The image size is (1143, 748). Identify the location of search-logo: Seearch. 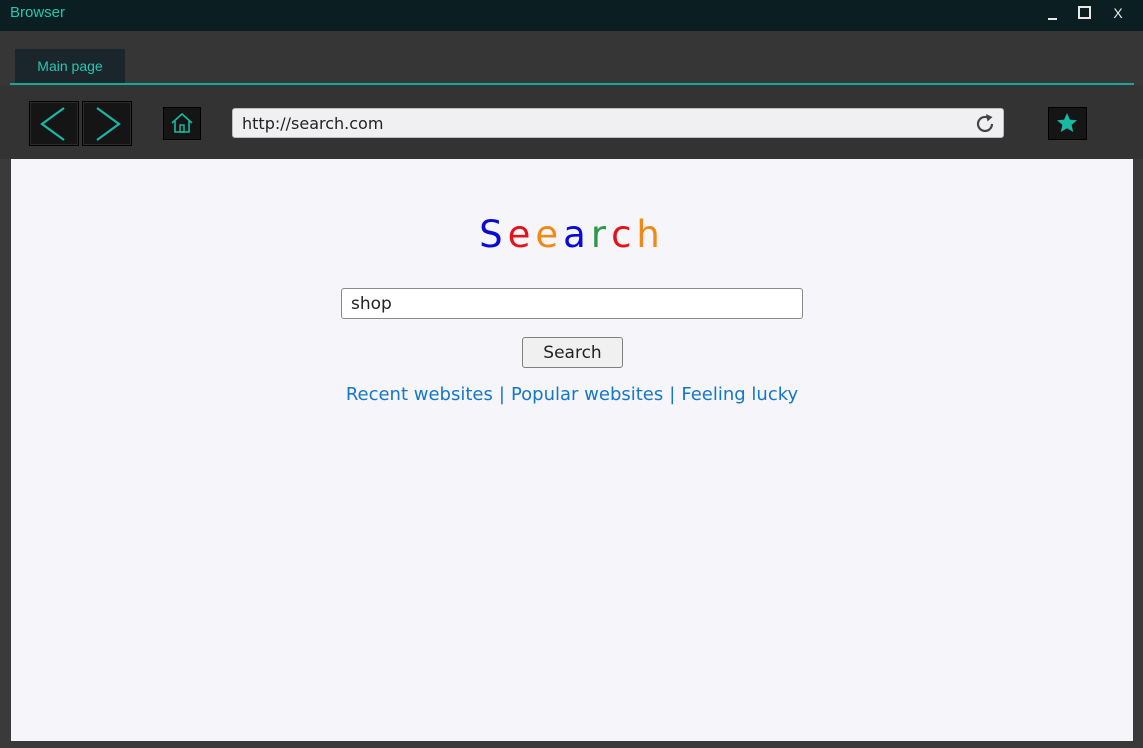
(572, 235).